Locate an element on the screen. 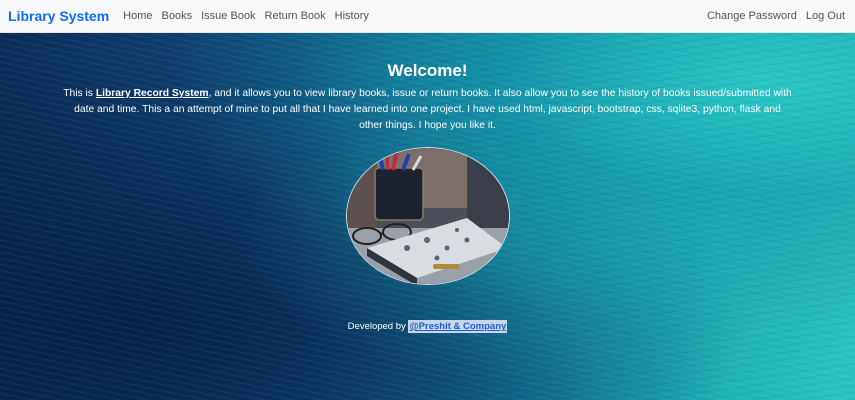 This screenshot has width=855, height=400. library-photo is located at coordinates (428, 216).